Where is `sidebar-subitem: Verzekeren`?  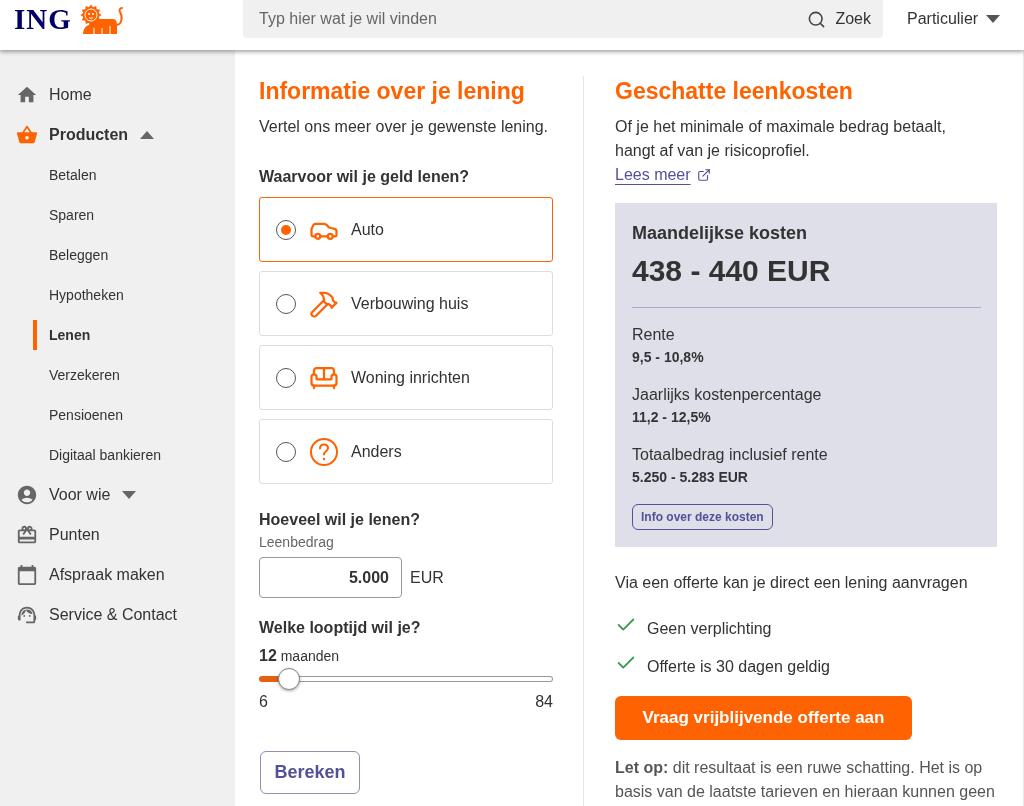
sidebar-subitem: Verzekeren is located at coordinates (117, 375).